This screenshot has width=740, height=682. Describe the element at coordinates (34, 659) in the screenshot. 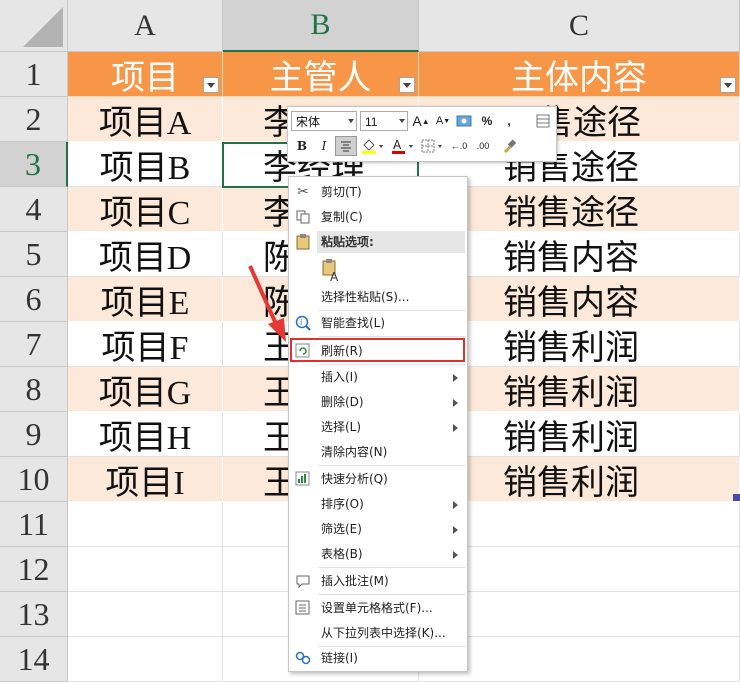

I see `row-header-14: 14` at that location.